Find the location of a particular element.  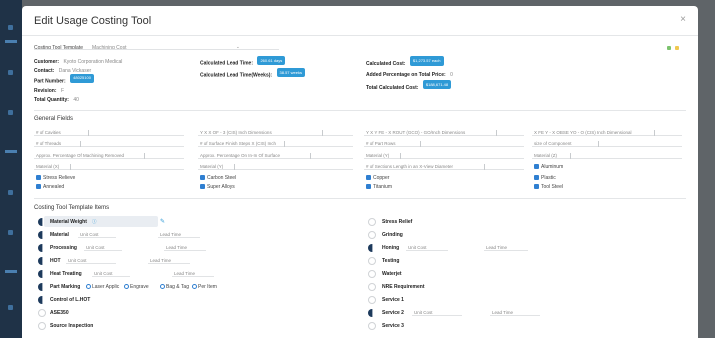

info-icon: ⓘ is located at coordinates (94, 222).